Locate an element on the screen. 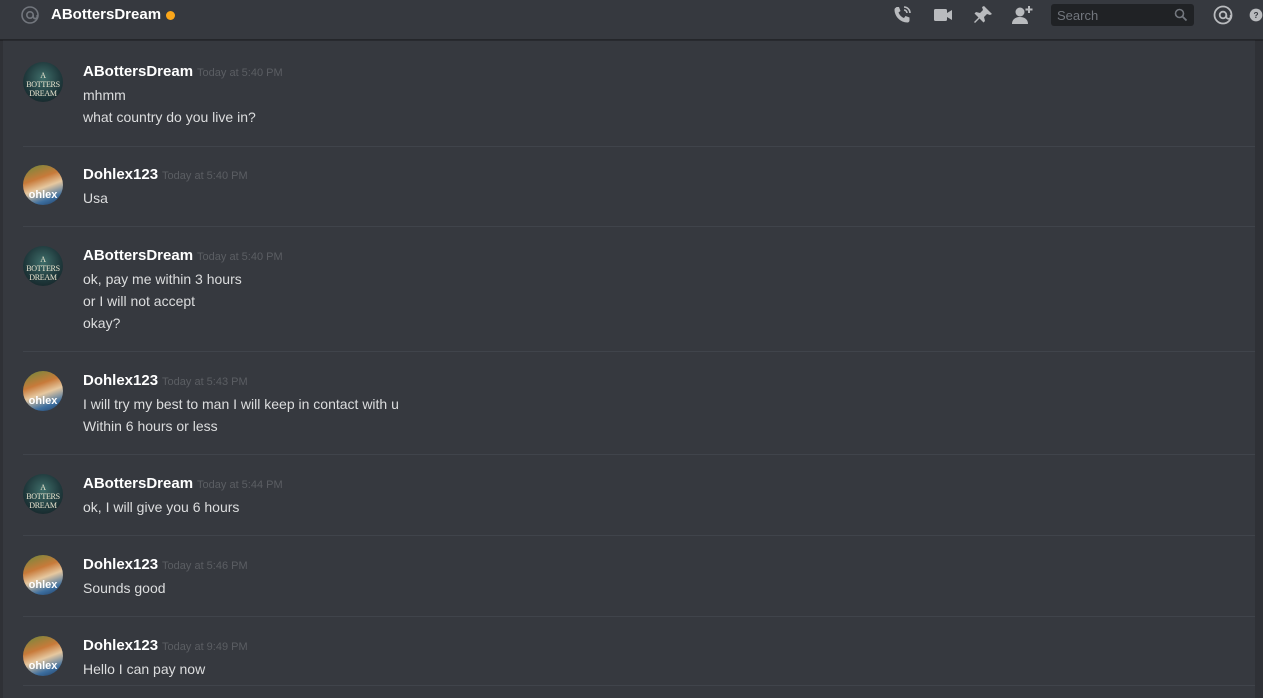 This screenshot has height=698, width=1263. message-text: Within 6 hours or less is located at coordinates (150, 426).